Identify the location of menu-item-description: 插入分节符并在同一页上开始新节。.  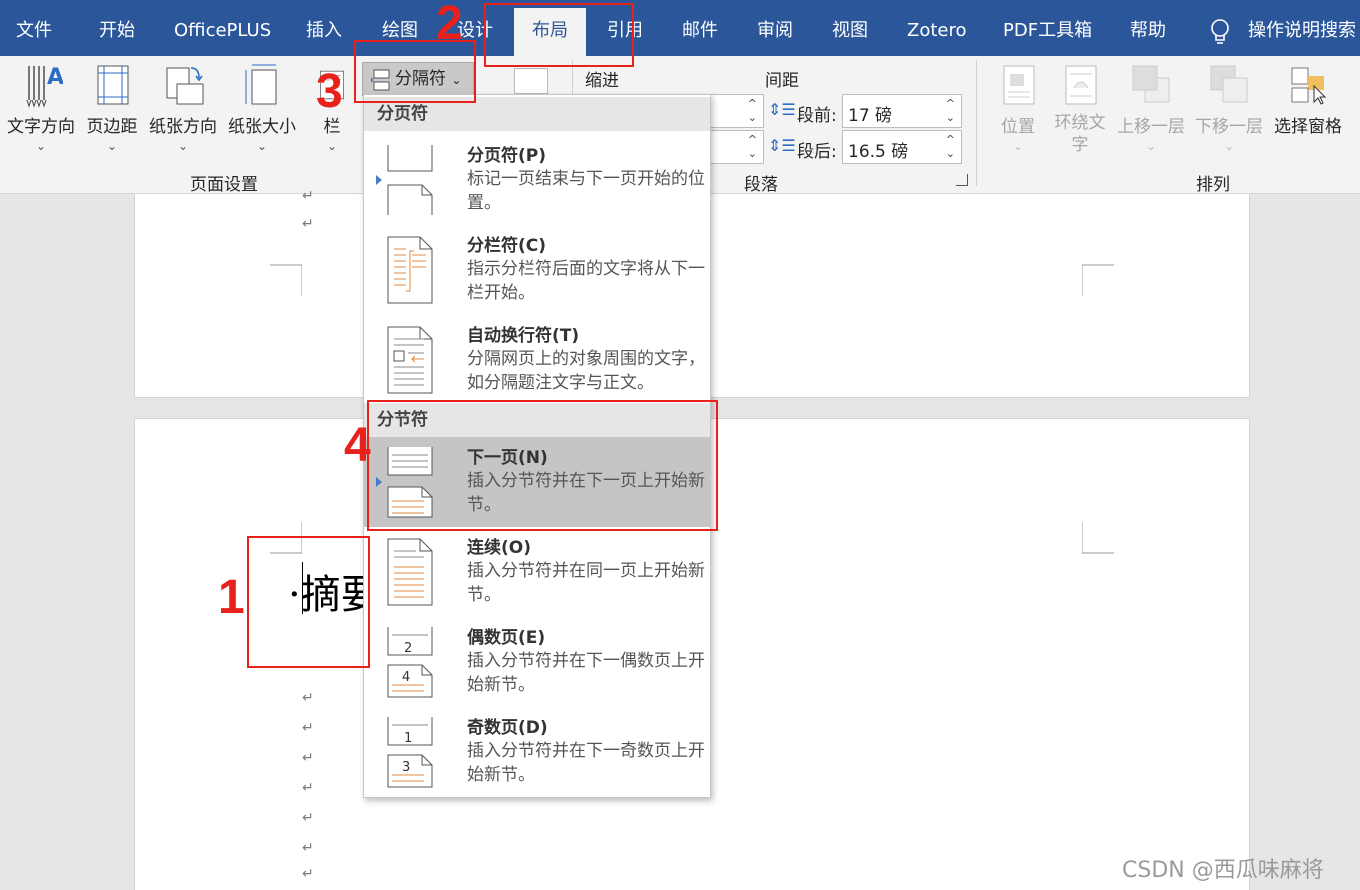
(586, 583).